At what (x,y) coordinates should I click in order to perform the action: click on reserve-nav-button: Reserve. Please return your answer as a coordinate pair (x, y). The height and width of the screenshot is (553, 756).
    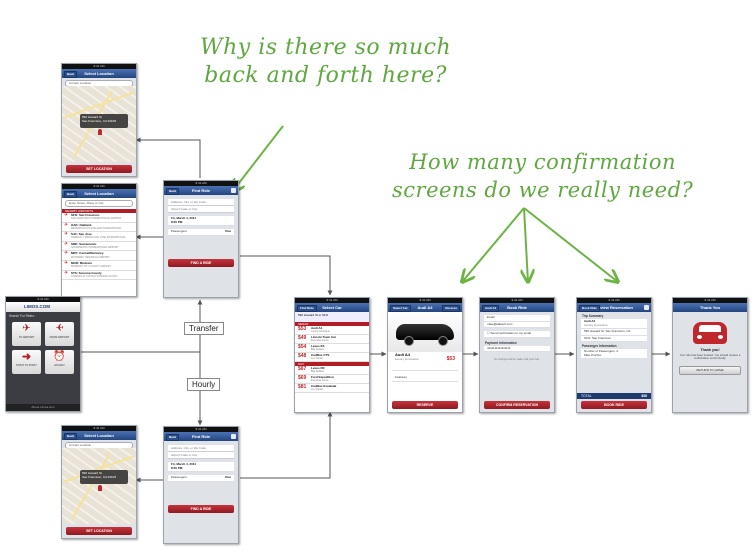
    Looking at the image, I should click on (451, 308).